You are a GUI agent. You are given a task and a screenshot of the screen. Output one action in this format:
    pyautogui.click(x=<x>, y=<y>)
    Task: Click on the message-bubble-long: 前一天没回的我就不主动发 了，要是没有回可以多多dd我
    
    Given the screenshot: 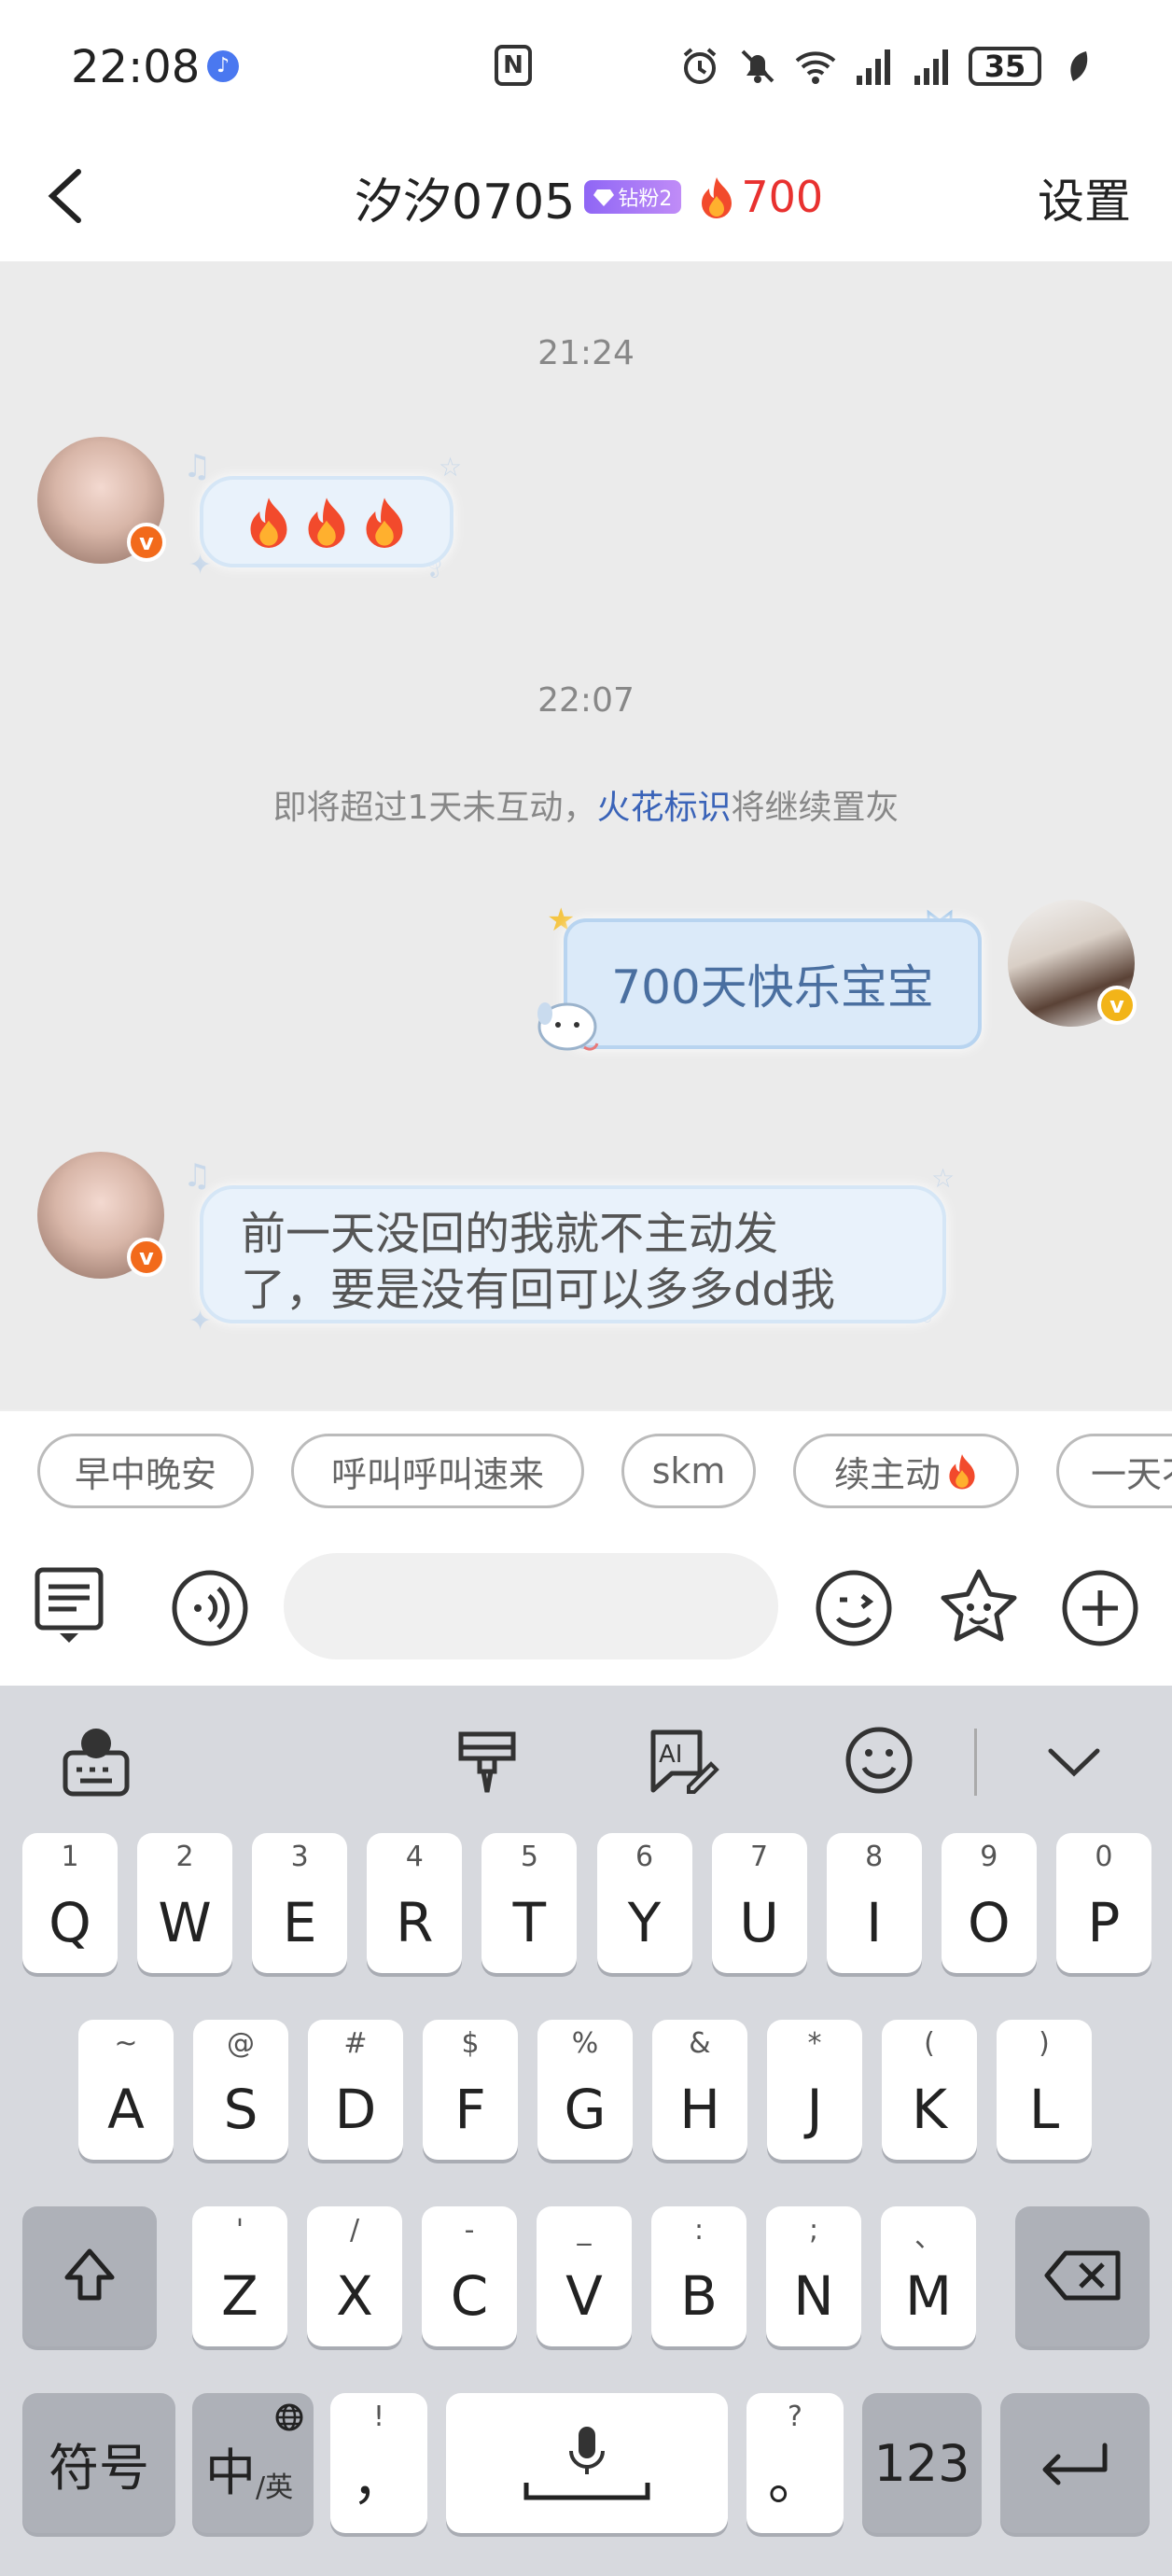 What is the action you would take?
    pyautogui.click(x=573, y=1254)
    